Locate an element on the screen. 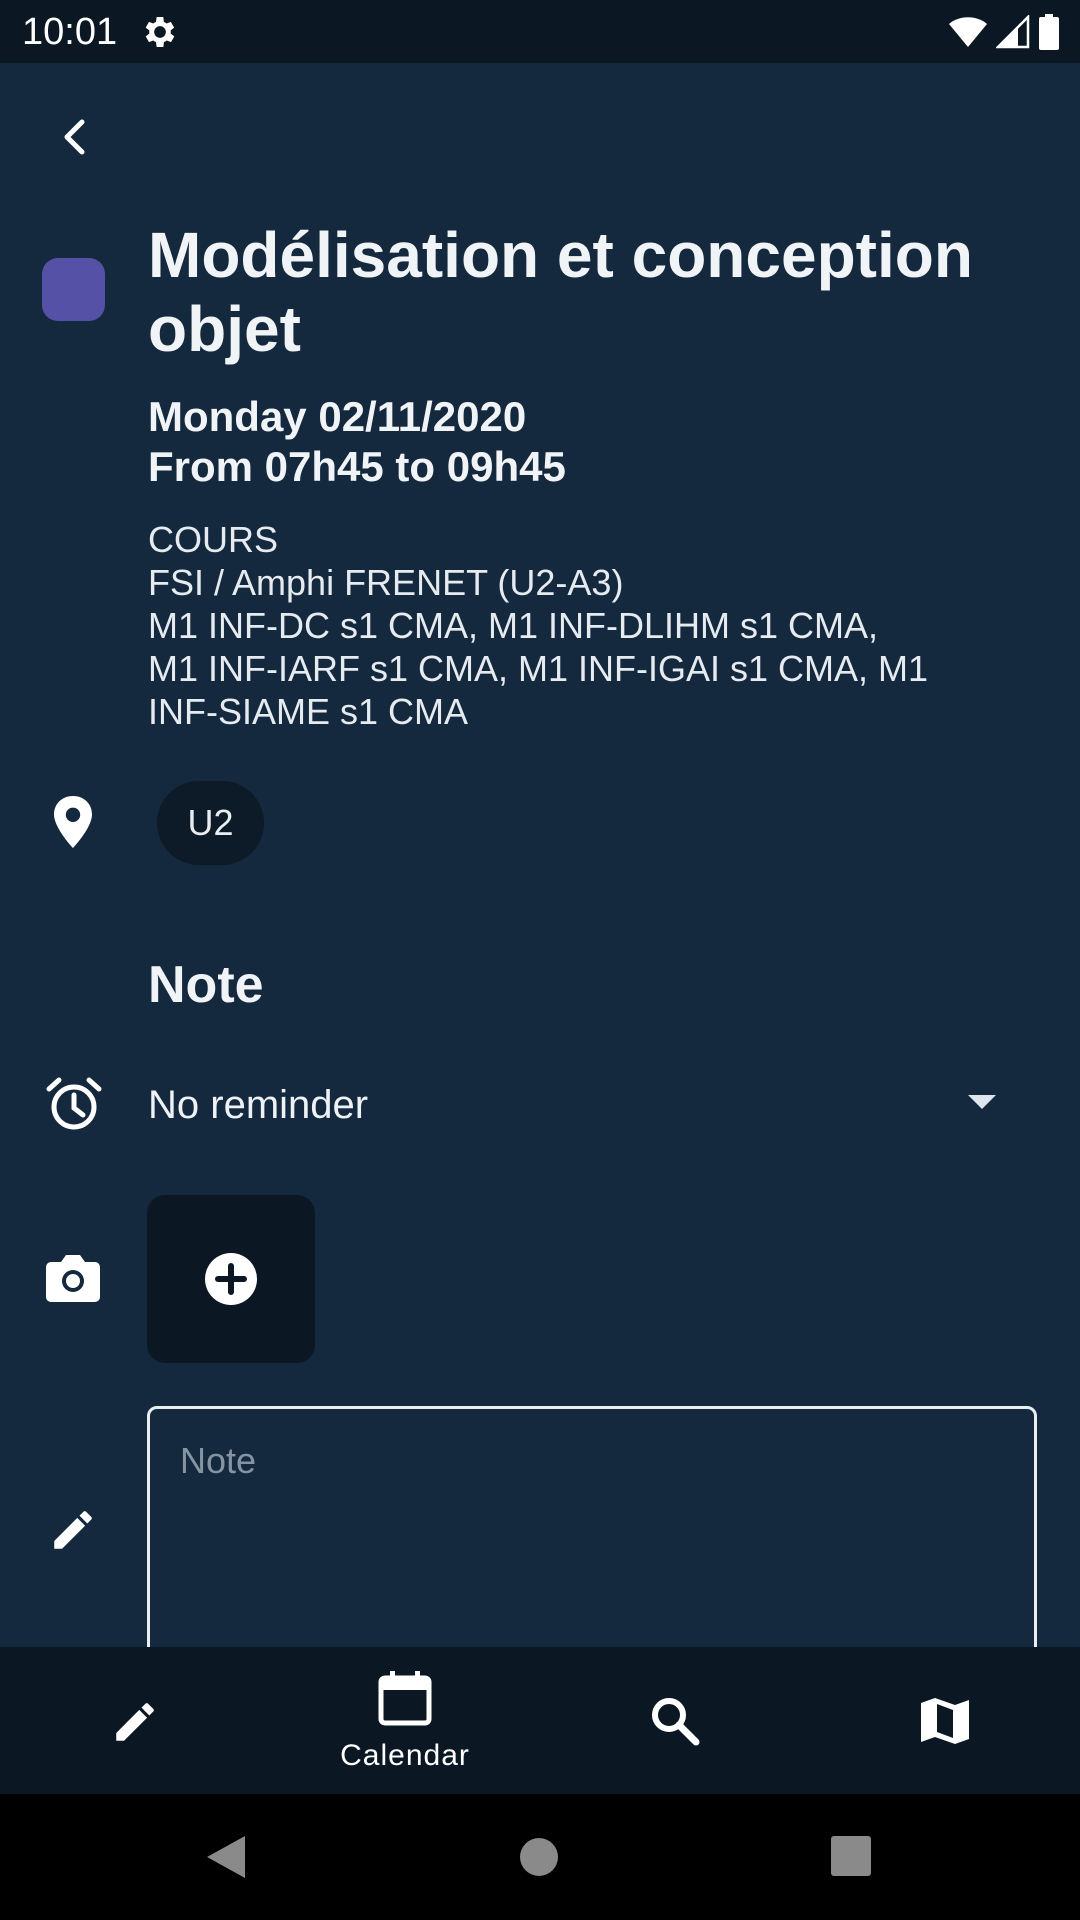 The width and height of the screenshot is (1080, 1920). system-navigation-bar is located at coordinates (540, 1857).